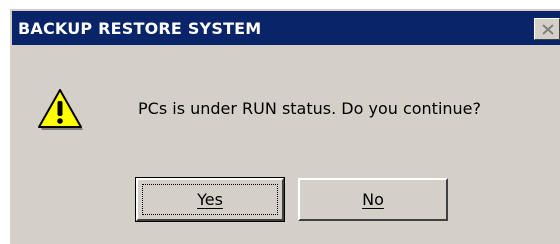 The height and width of the screenshot is (244, 560). I want to click on window-title: BACKUP RESTORE SYSTEM, so click(140, 28).